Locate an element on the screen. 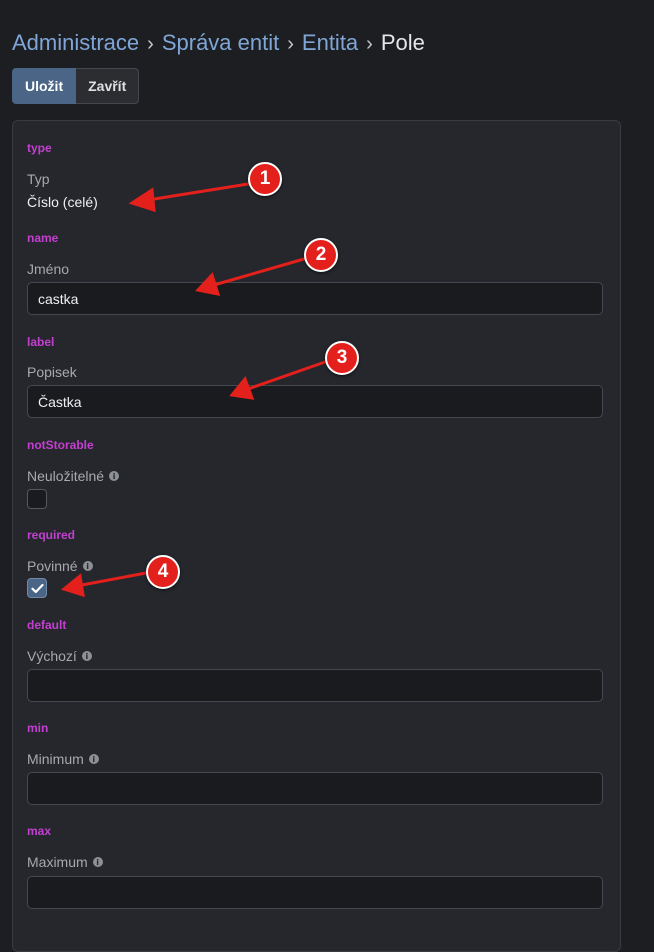 Image resolution: width=654 pixels, height=952 pixels. label-input is located at coordinates (315, 401).